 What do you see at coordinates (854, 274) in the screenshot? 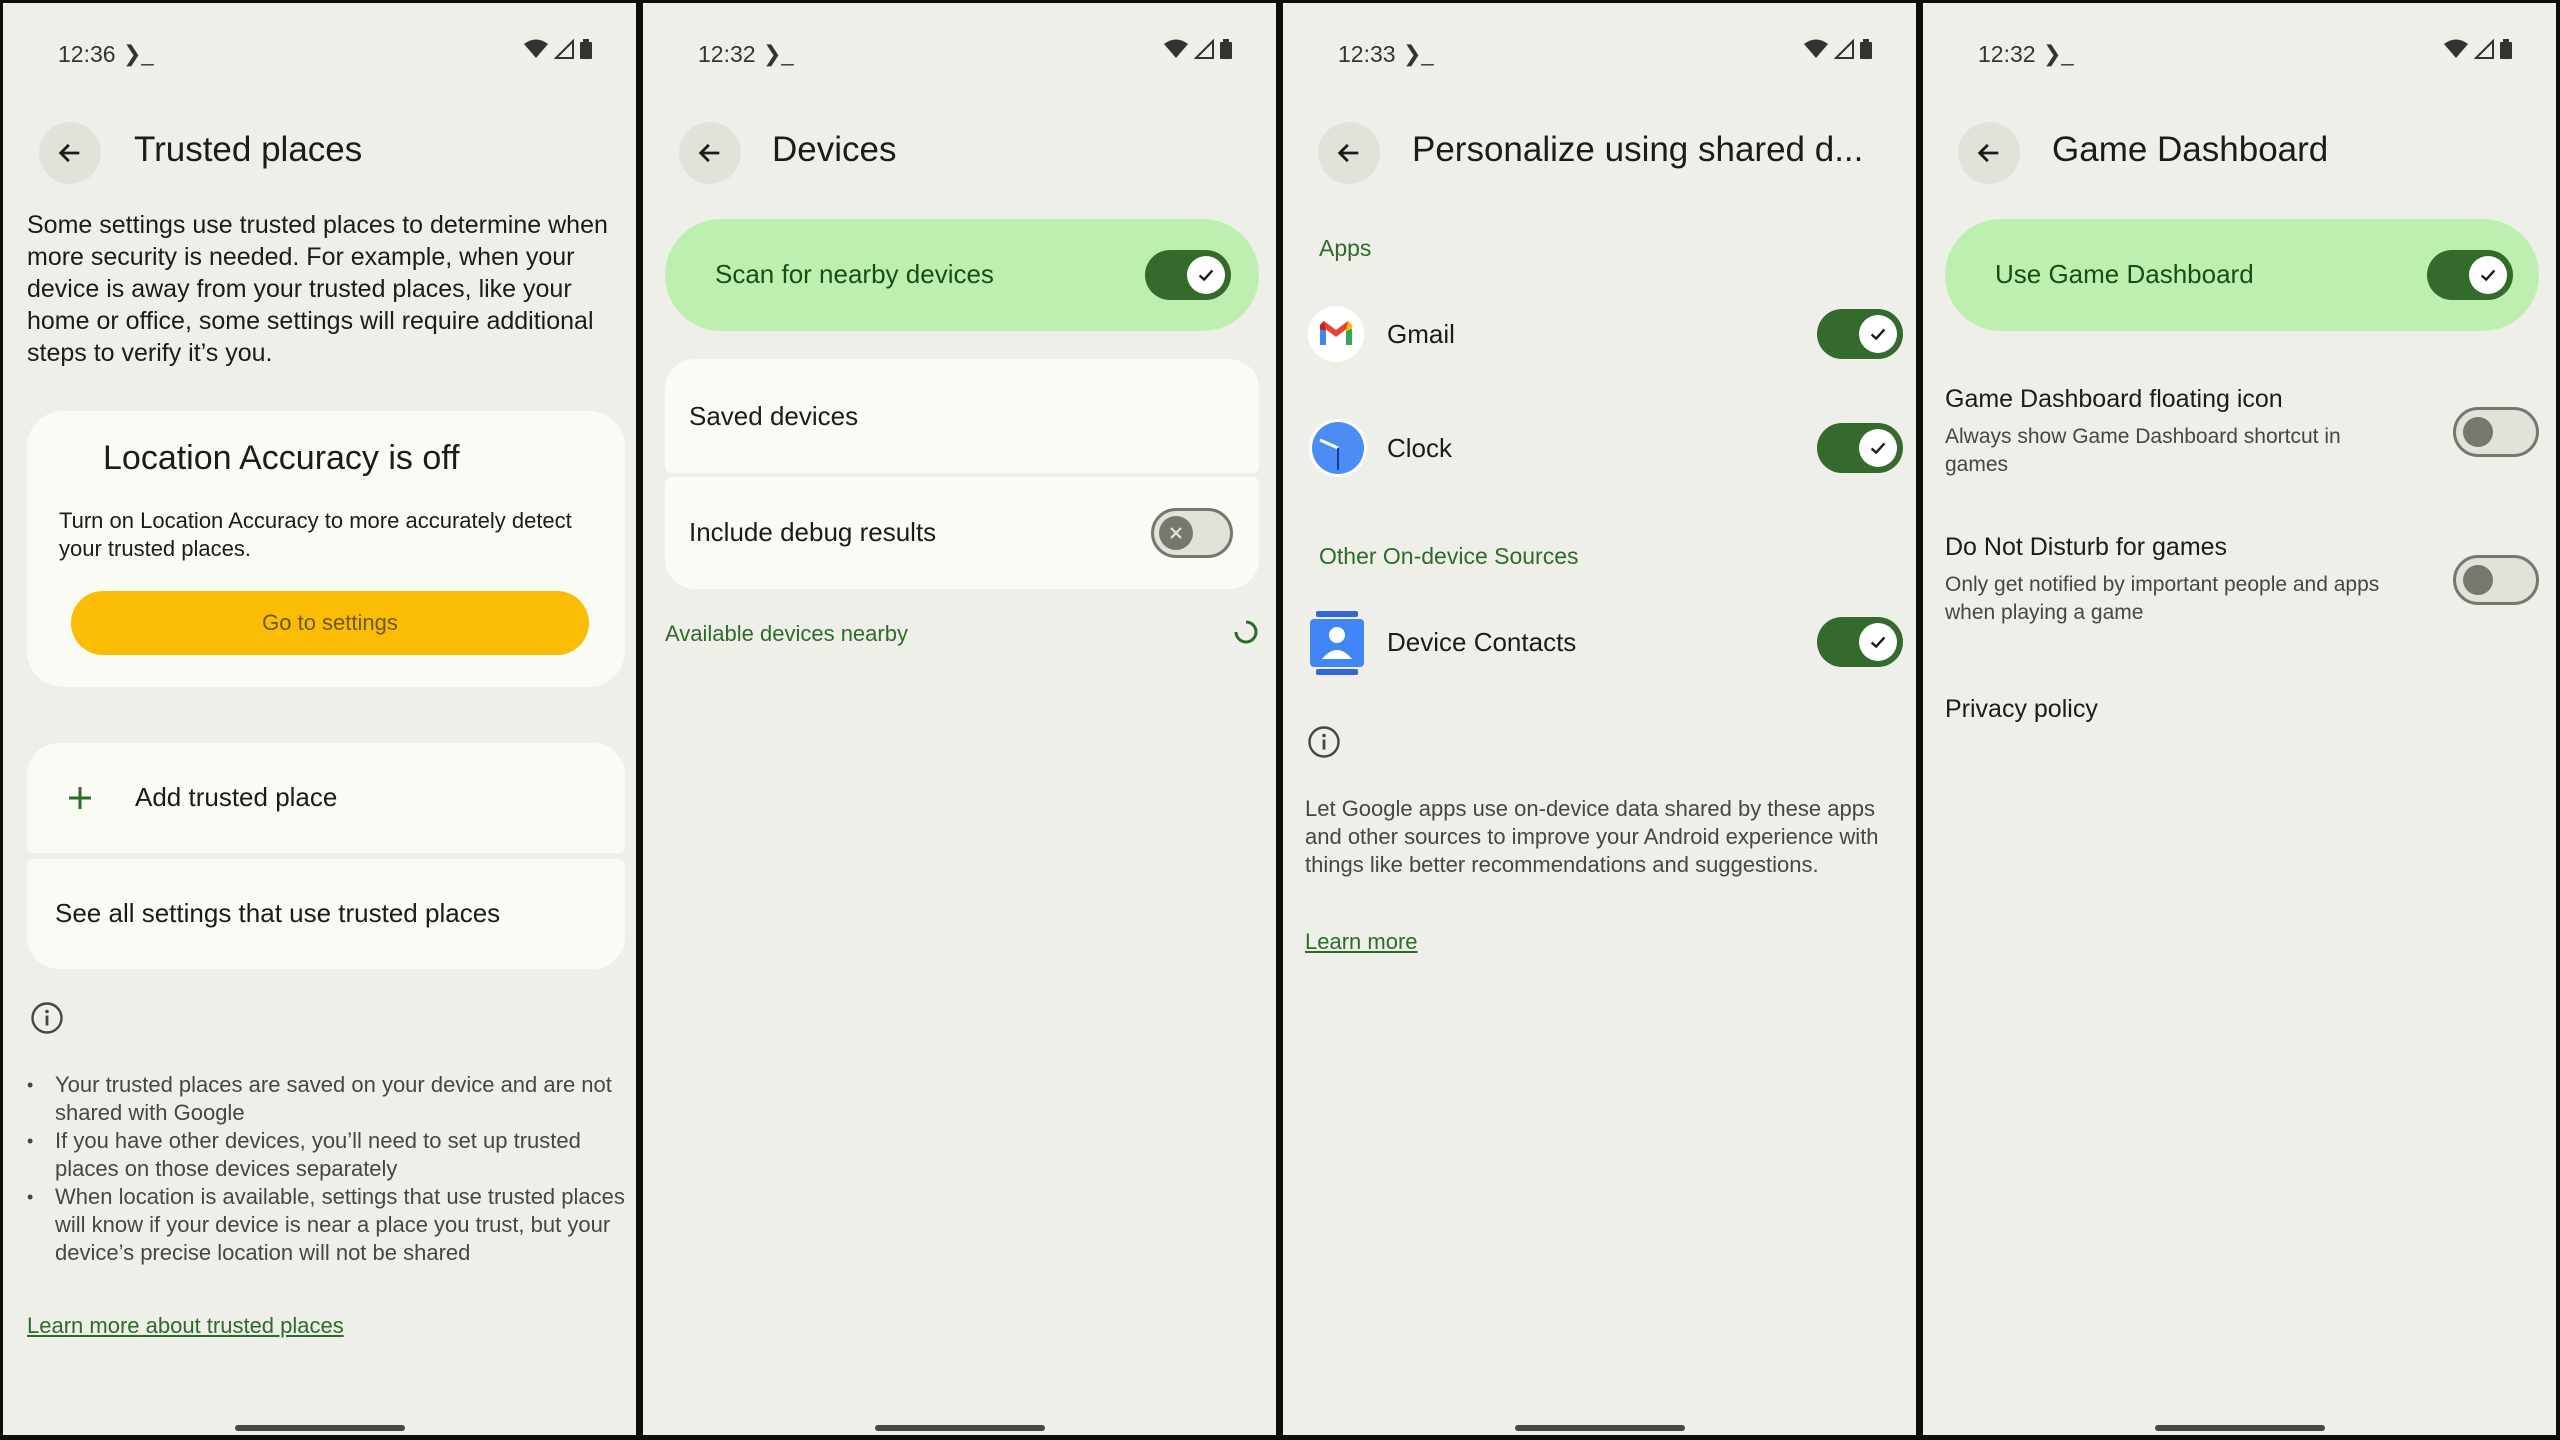
I see `scan-nearby-devices-label: Scan for nearby devices` at bounding box center [854, 274].